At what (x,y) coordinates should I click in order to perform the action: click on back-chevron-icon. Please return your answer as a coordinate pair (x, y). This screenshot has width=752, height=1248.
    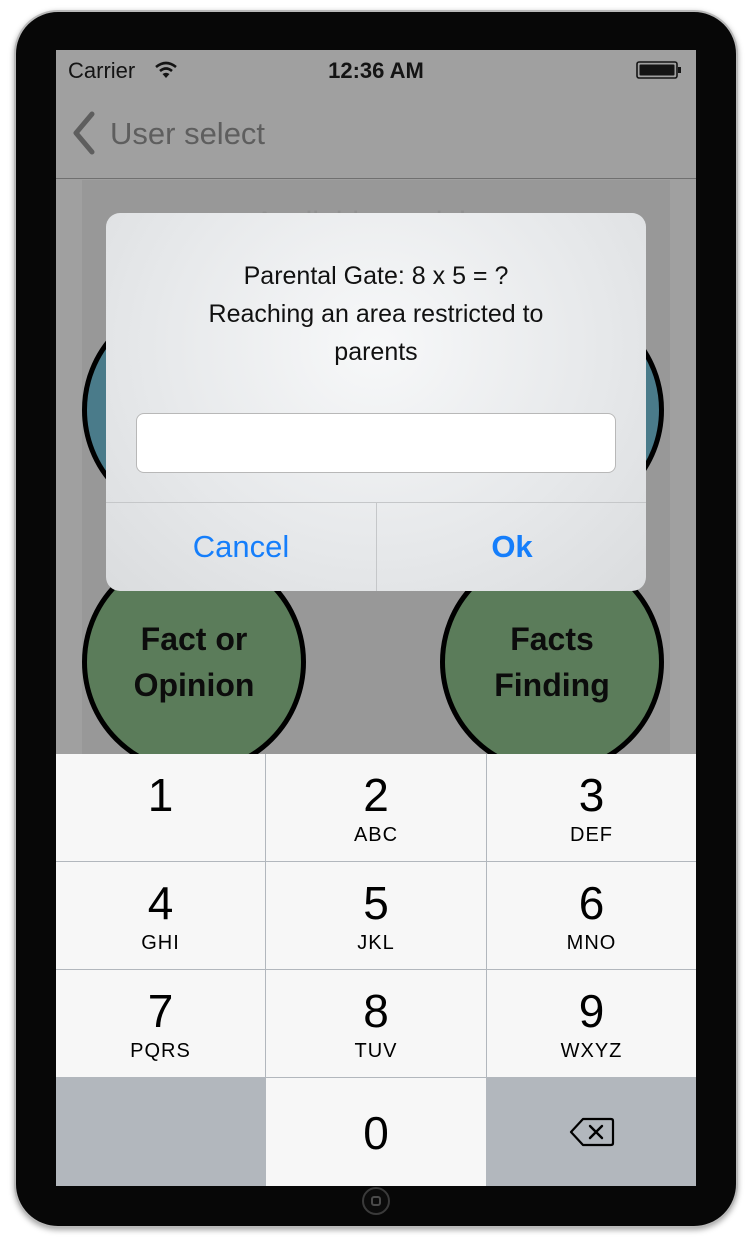
    Looking at the image, I should click on (84, 133).